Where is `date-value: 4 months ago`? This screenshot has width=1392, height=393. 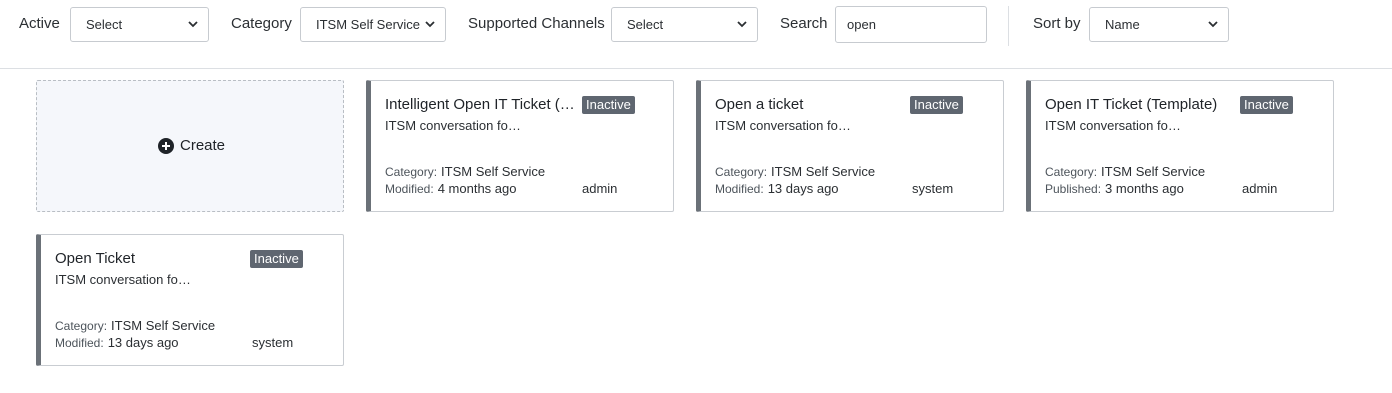
date-value: 4 months ago is located at coordinates (477, 188).